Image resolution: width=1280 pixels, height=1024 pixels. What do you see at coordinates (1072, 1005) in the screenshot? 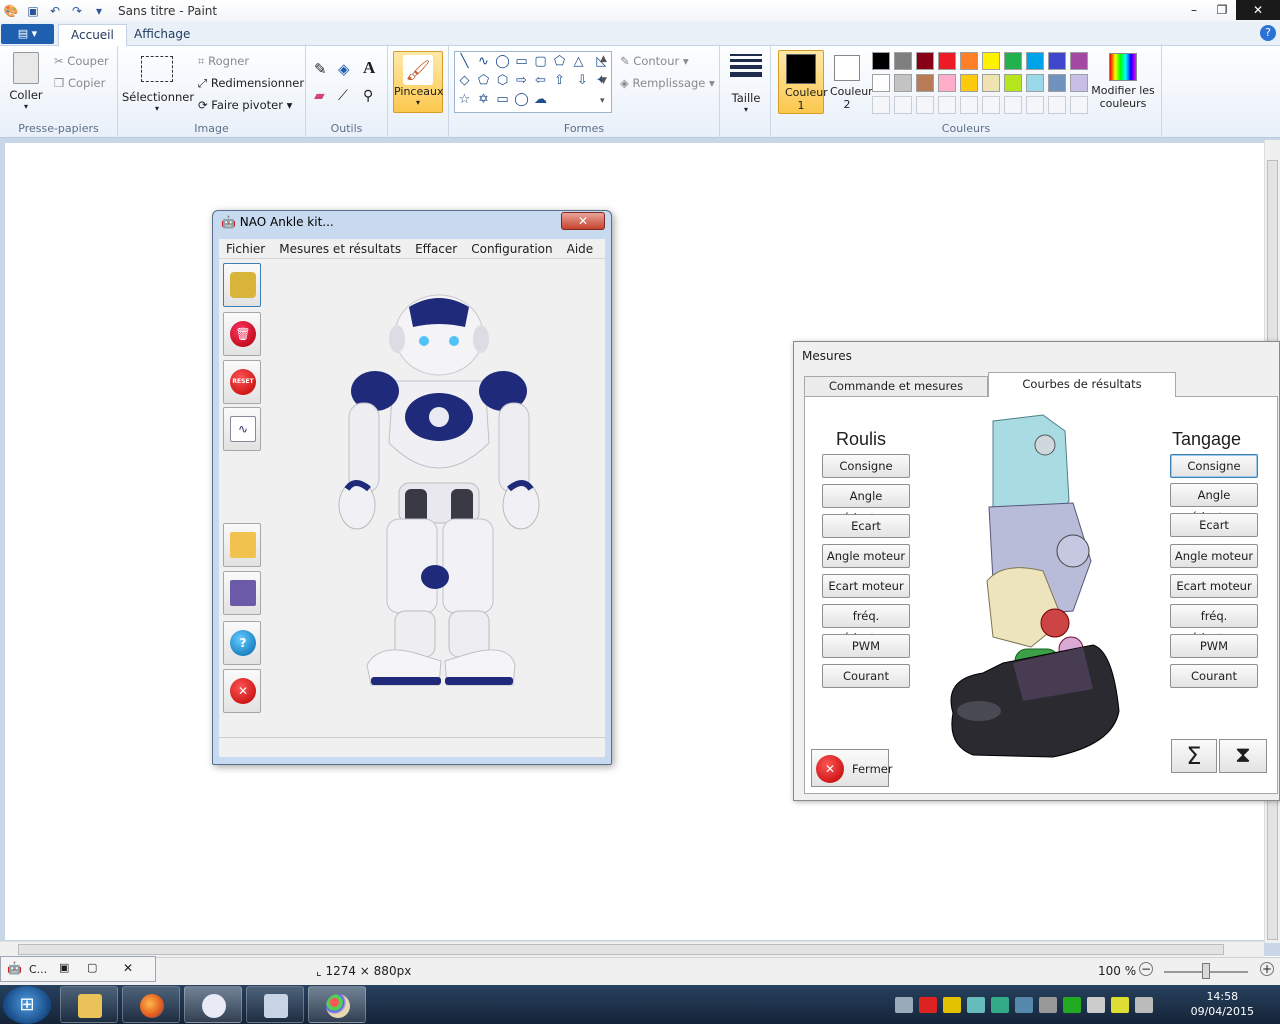
I see `tray-update-icon` at bounding box center [1072, 1005].